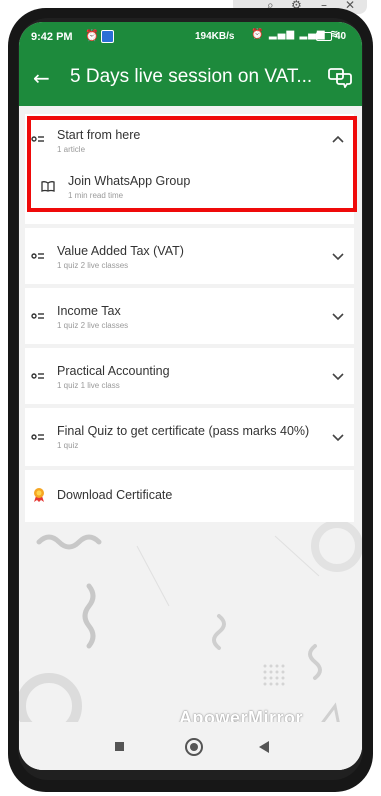 The image size is (381, 796). Describe the element at coordinates (120, 251) in the screenshot. I see `section-title: Value Added Tax (VAT)` at that location.